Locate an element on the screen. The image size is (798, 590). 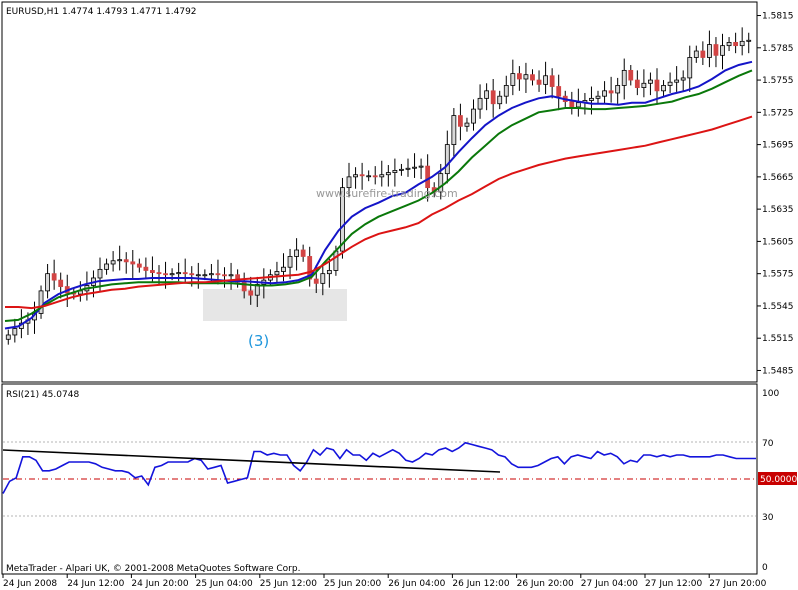
price-tick-label: 1.5605 is located at coordinates (778, 242).